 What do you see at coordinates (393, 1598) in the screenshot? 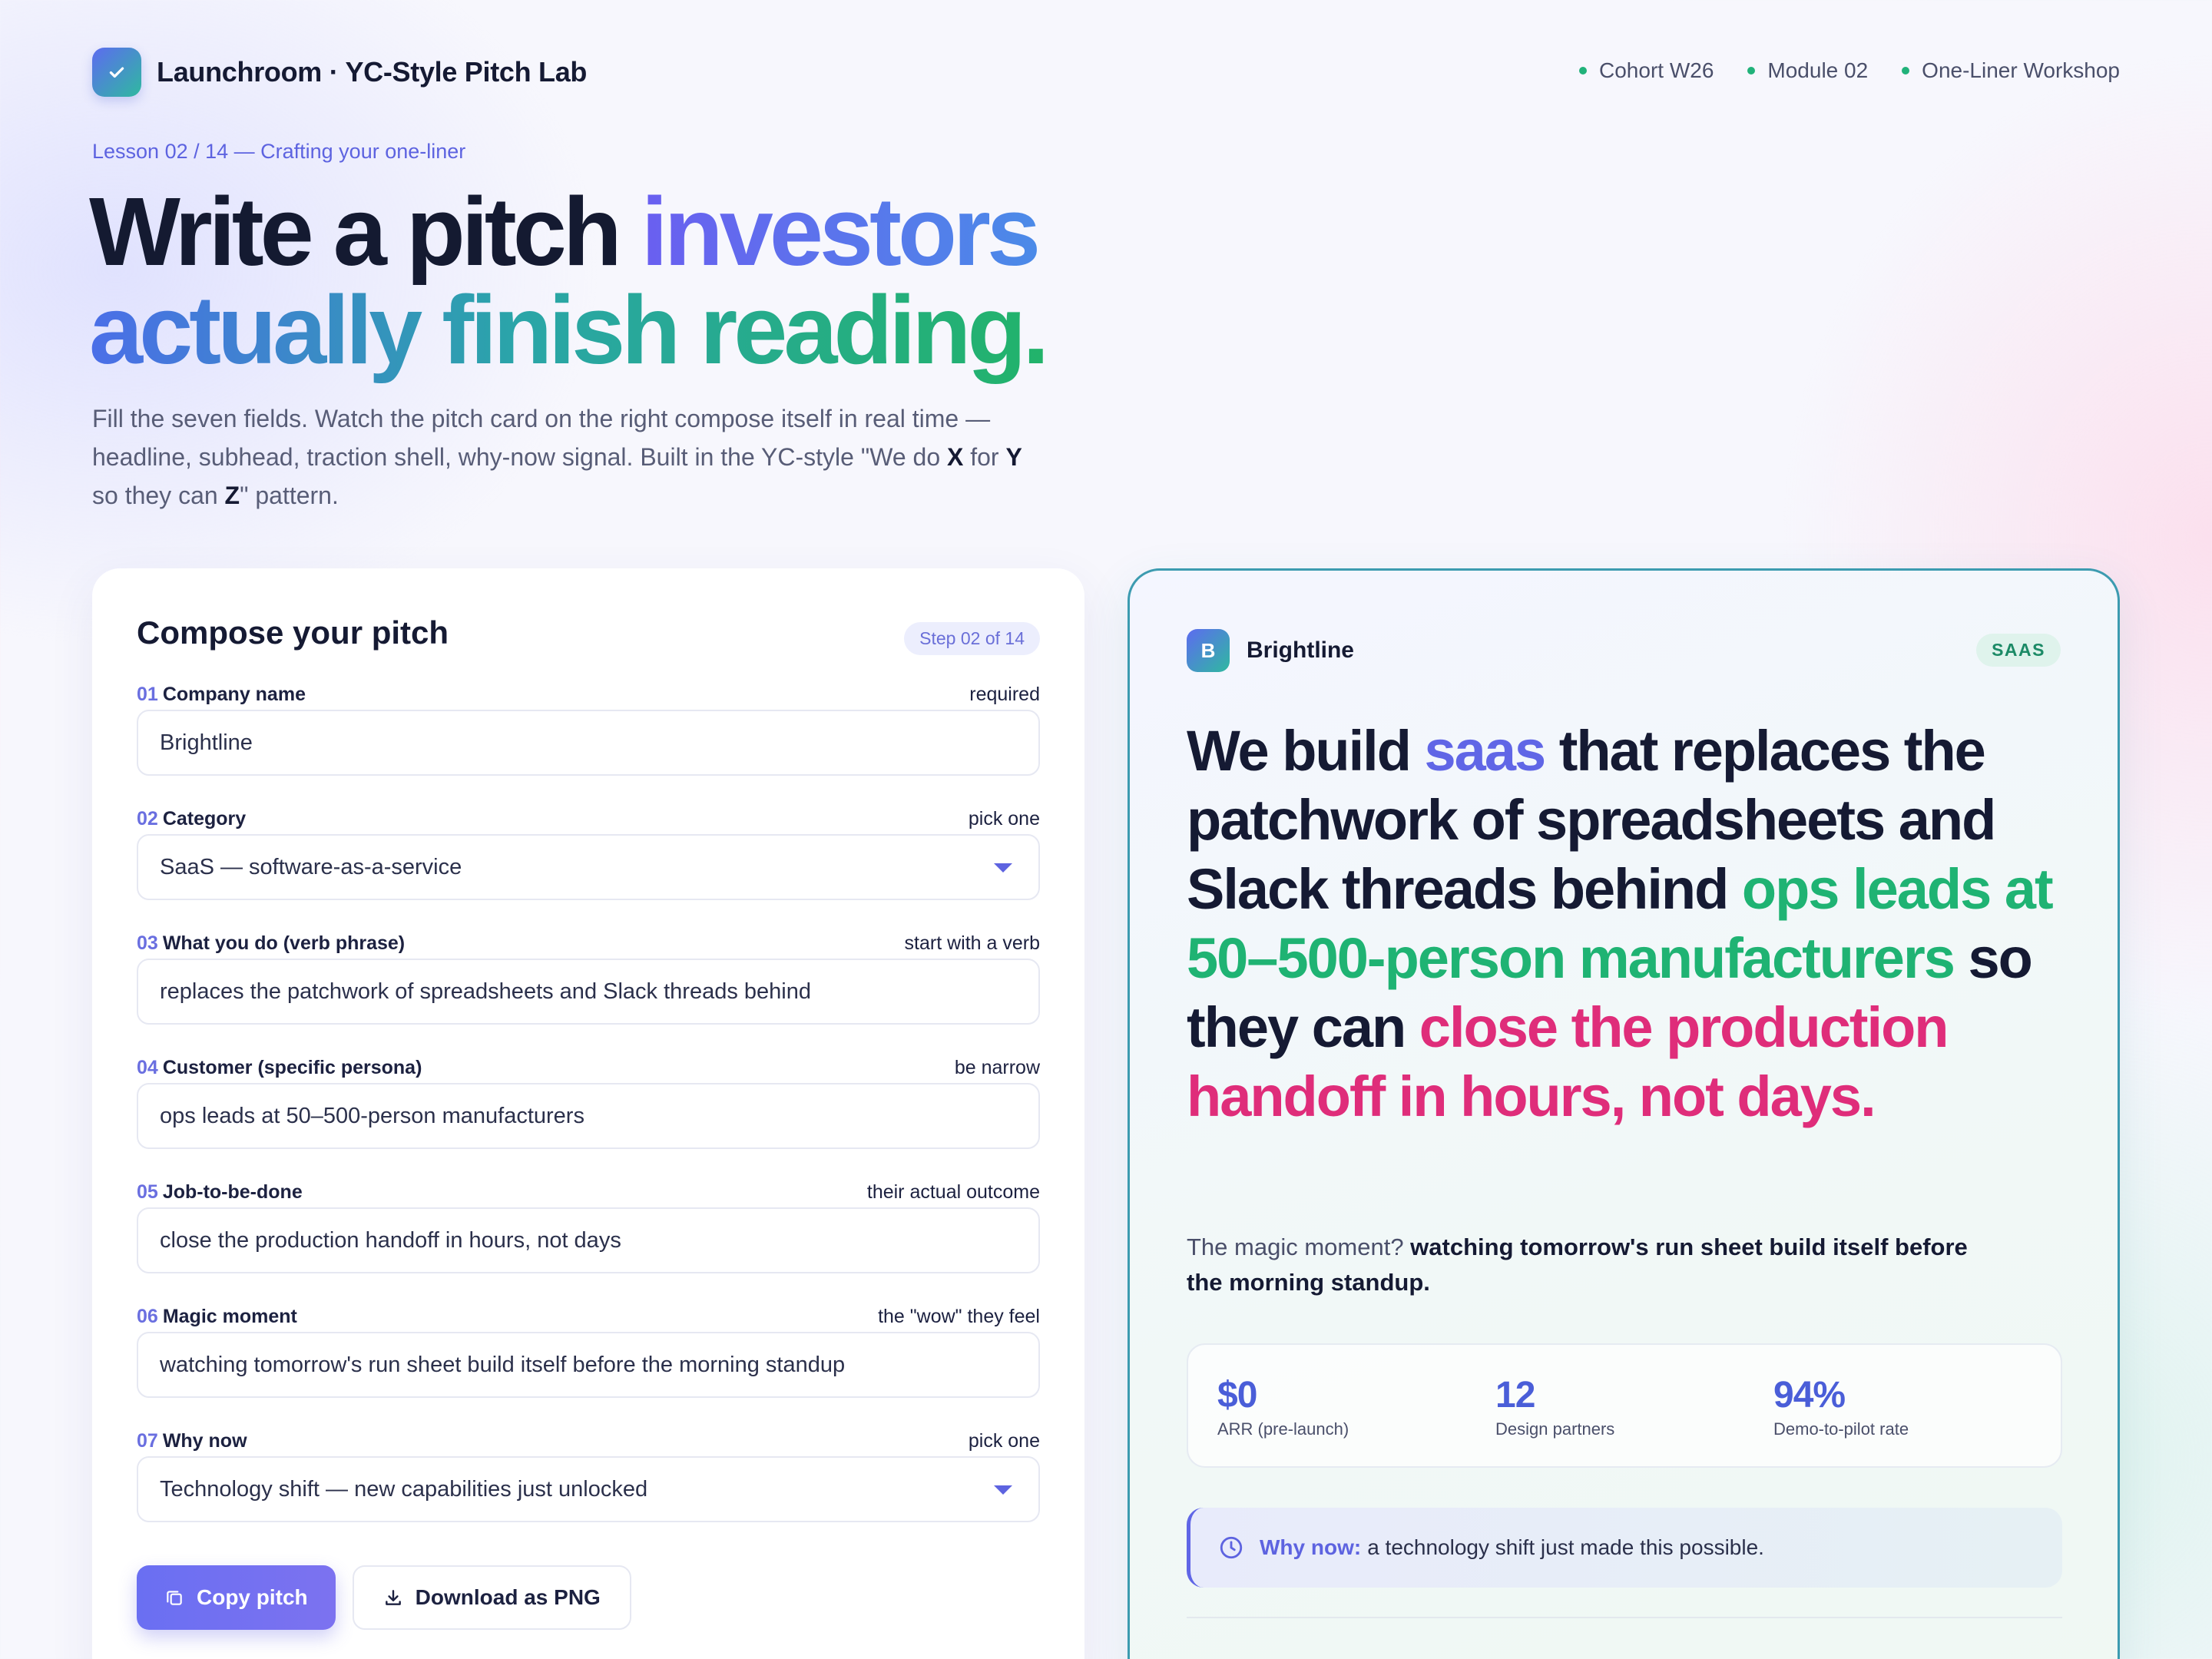
I see `download-icon` at bounding box center [393, 1598].